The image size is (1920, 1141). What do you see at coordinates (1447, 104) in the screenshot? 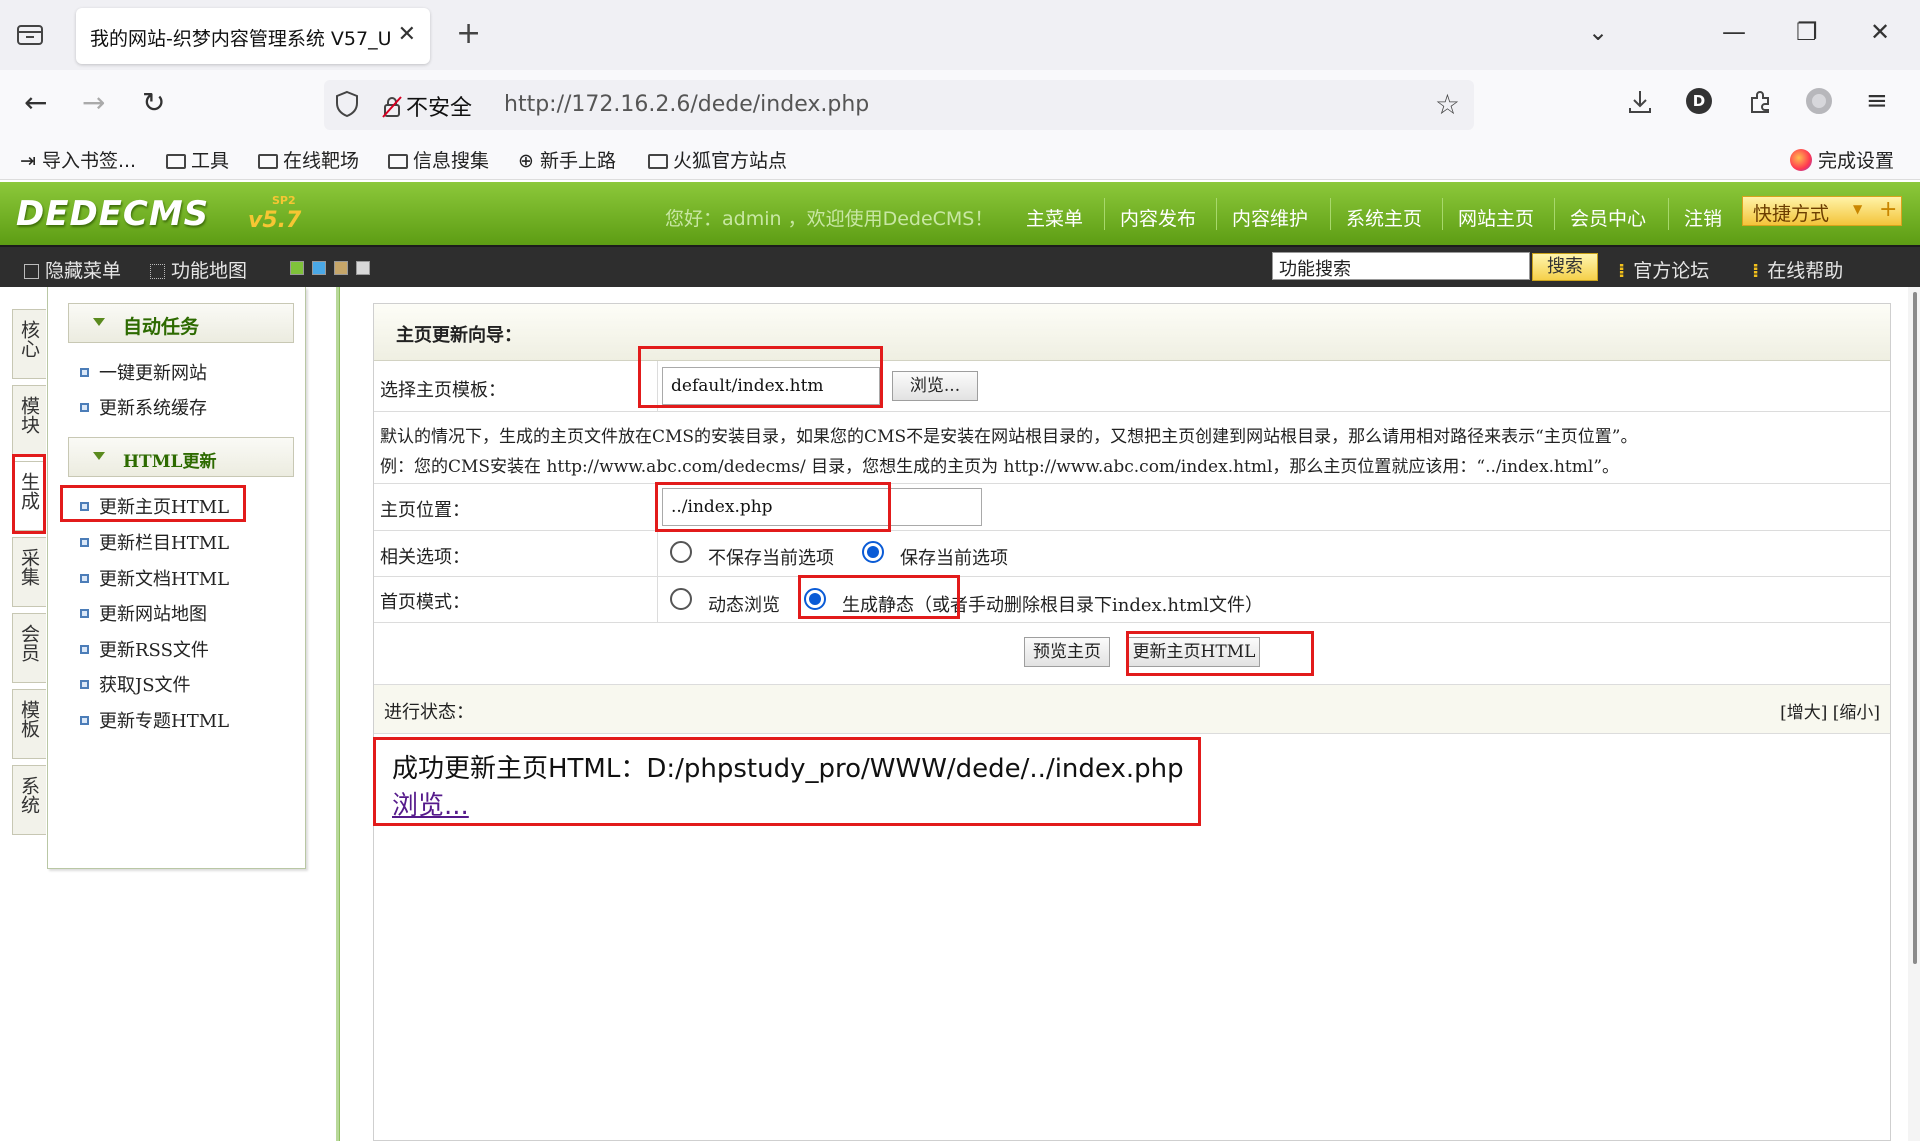
I see `bookmark-star-icon: ☆` at bounding box center [1447, 104].